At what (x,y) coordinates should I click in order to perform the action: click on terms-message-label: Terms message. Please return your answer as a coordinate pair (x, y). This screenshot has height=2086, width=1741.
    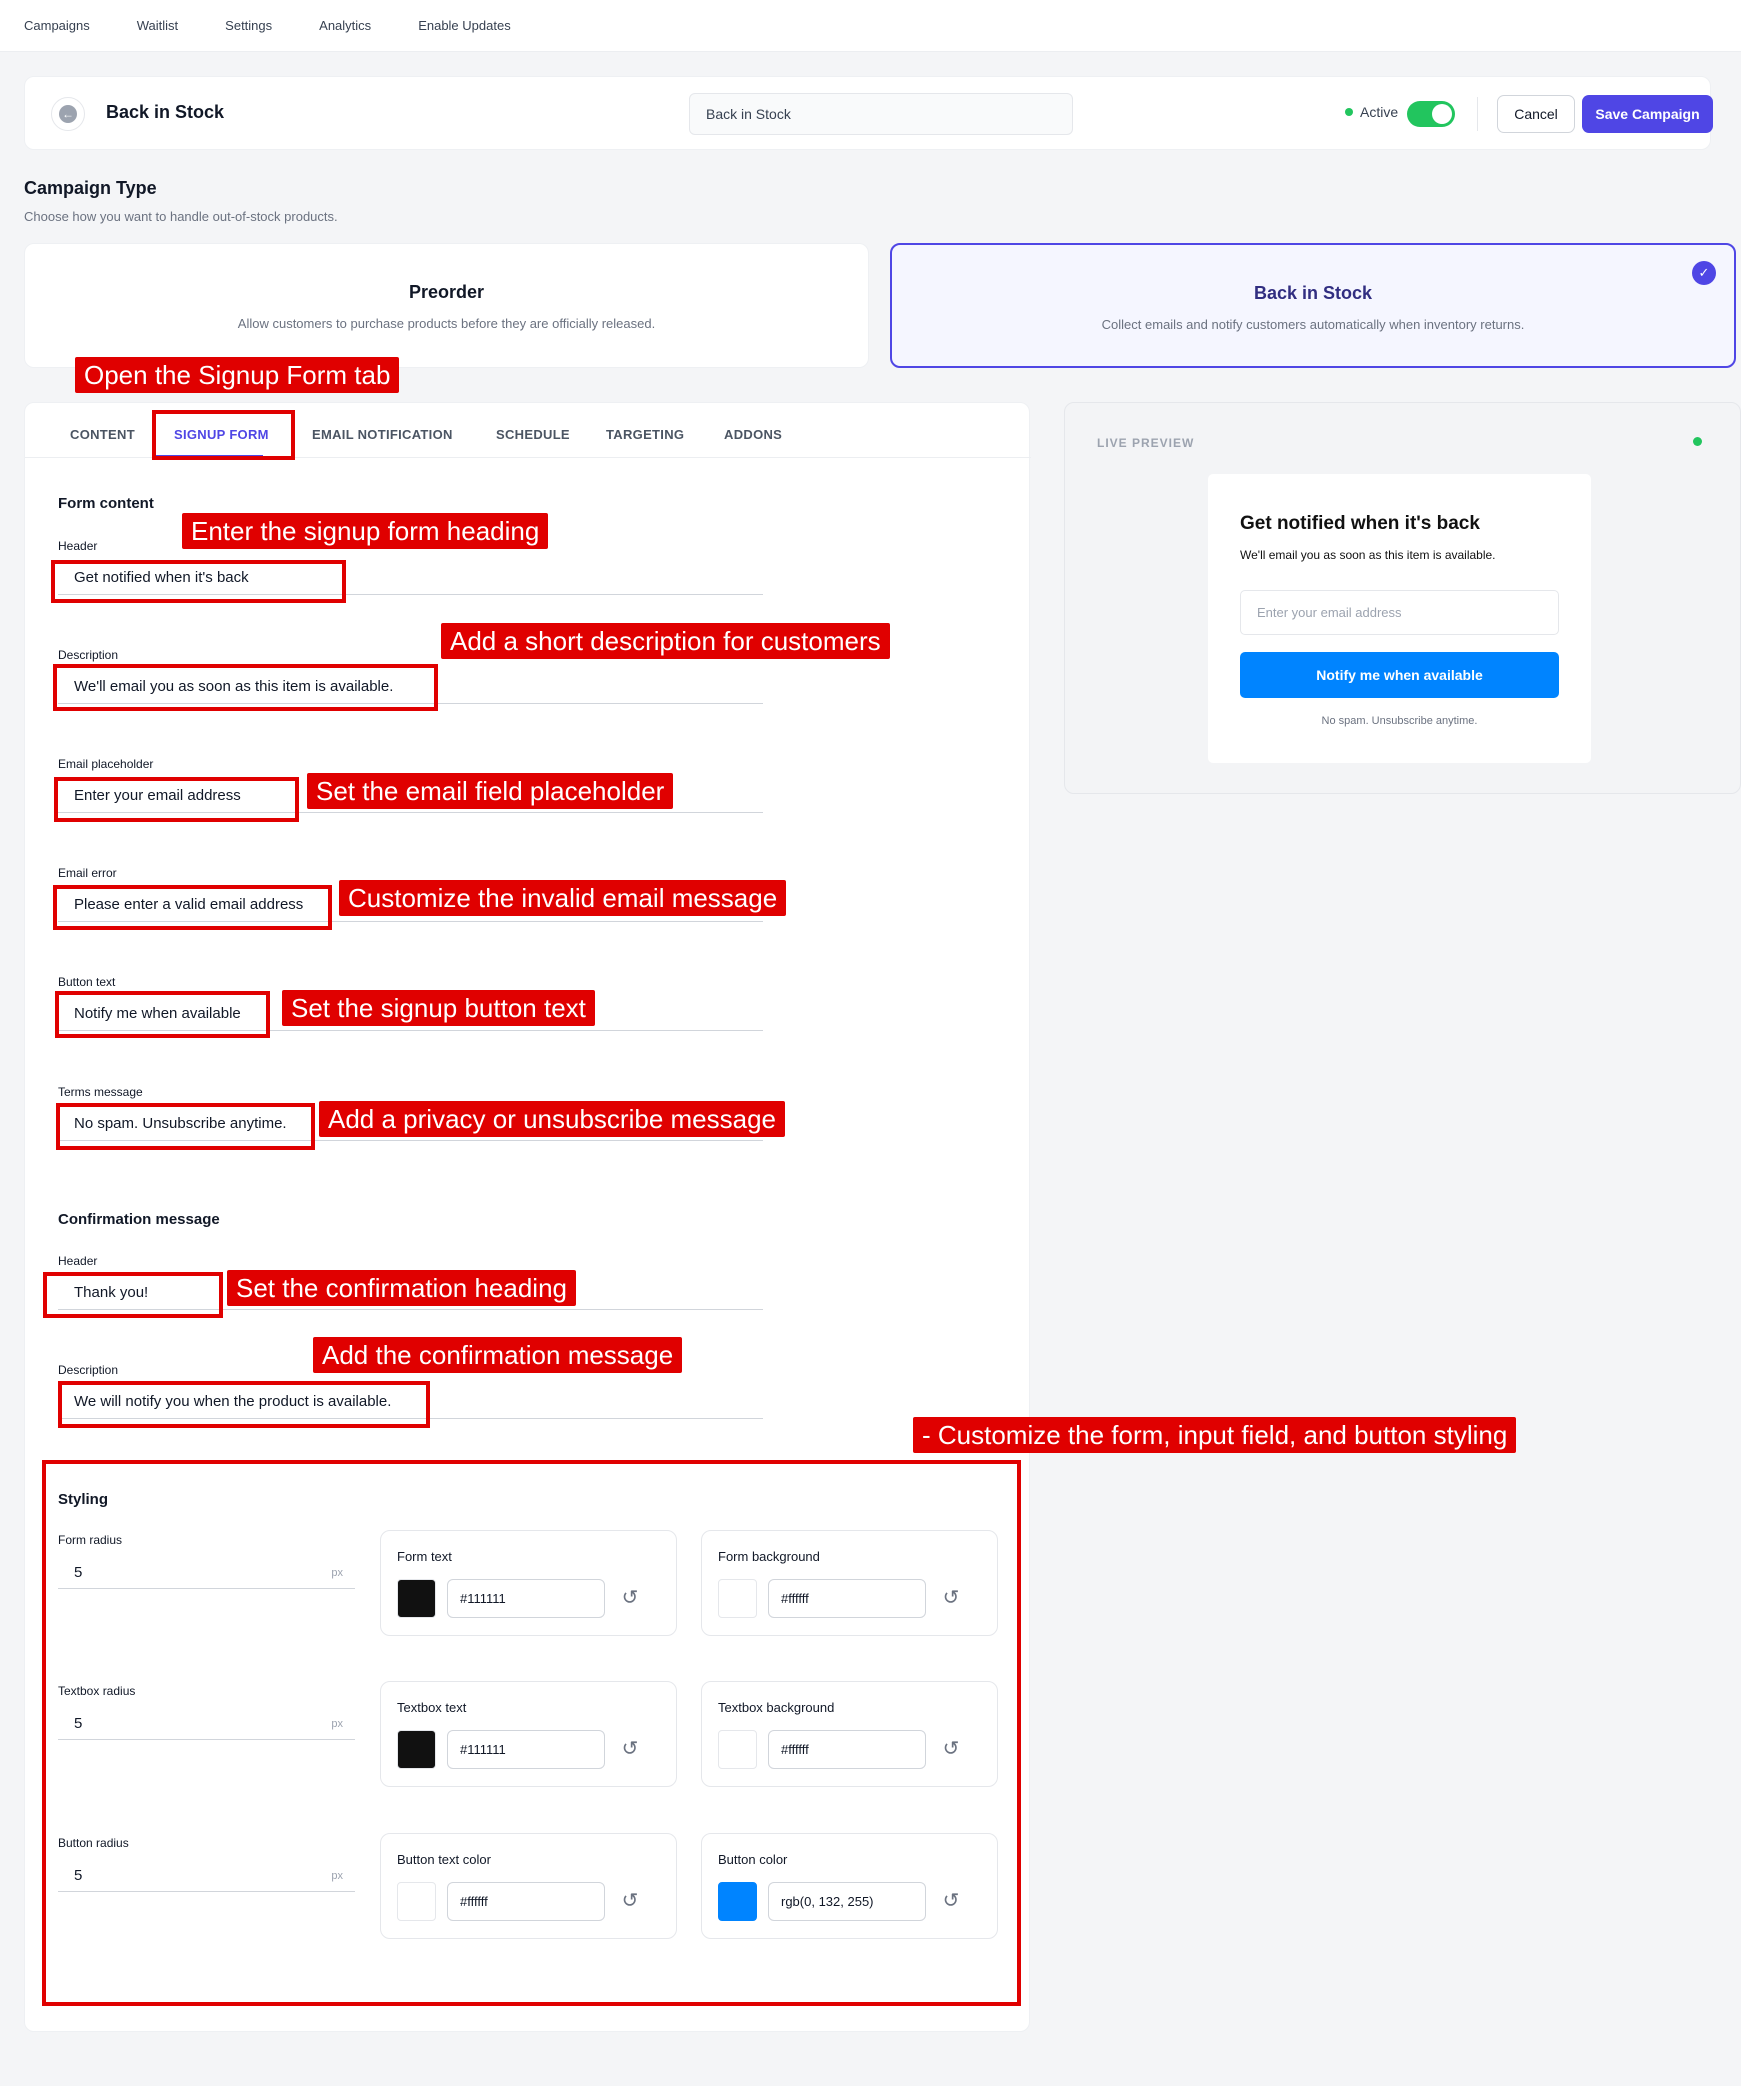
    Looking at the image, I should click on (100, 1092).